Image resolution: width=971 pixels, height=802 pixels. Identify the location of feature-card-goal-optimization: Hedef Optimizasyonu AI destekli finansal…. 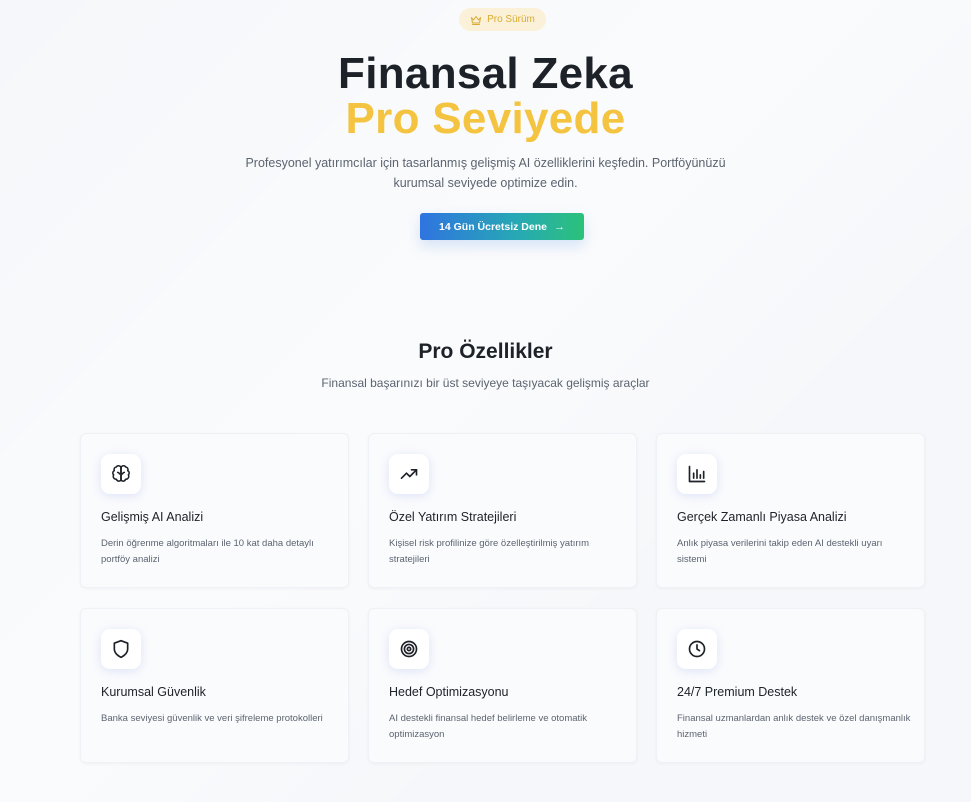
(502, 685).